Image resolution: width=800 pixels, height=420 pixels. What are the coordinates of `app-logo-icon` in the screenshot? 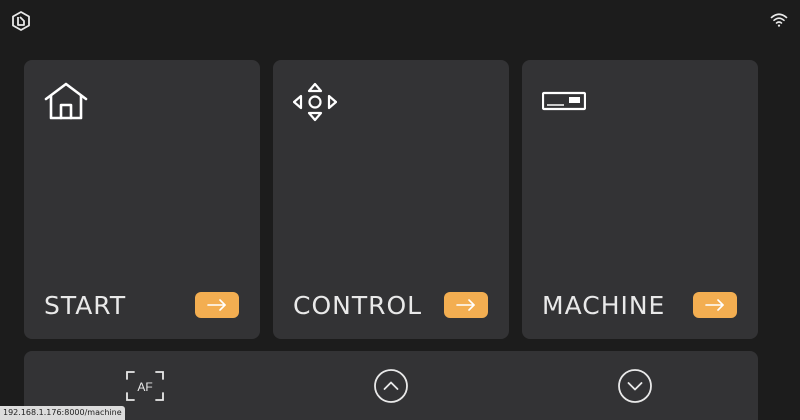 It's located at (21, 21).